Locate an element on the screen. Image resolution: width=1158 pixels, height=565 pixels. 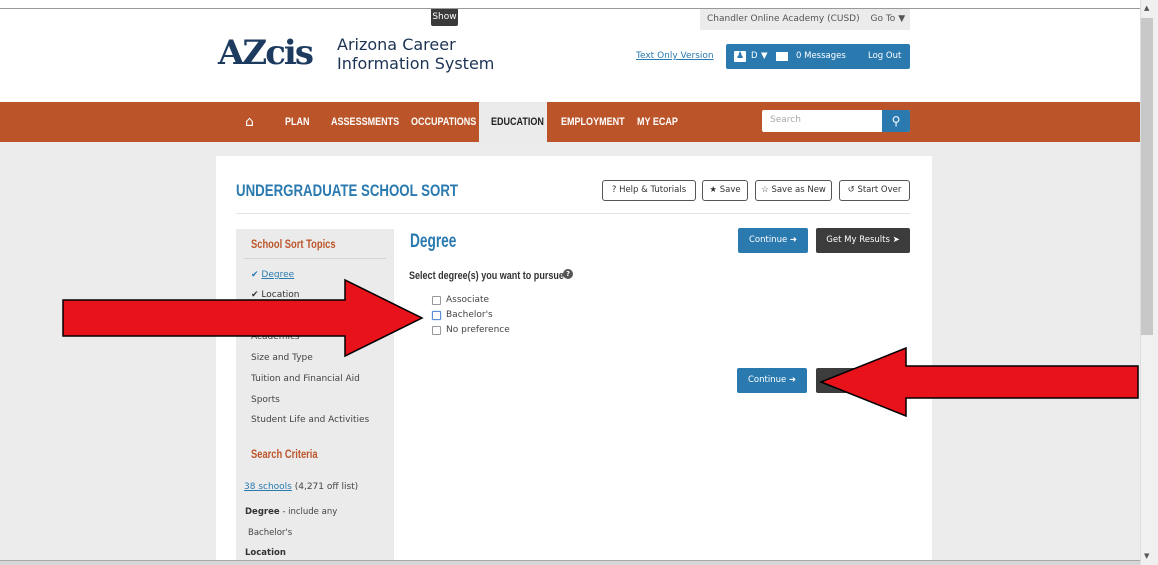
user-toolbar: ♟ D ▼ 0 Messages Log Out is located at coordinates (818, 56).